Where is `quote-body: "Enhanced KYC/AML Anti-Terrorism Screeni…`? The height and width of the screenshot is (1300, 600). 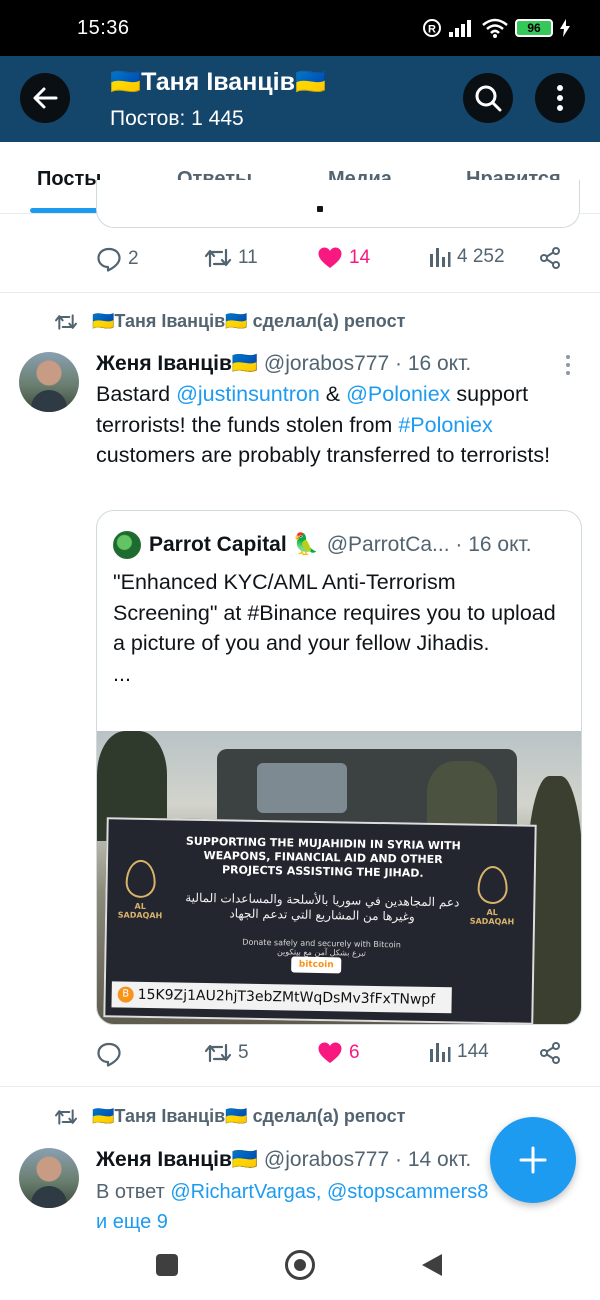 quote-body: "Enhanced KYC/AML Anti-Terrorism Screeni… is located at coordinates (334, 612).